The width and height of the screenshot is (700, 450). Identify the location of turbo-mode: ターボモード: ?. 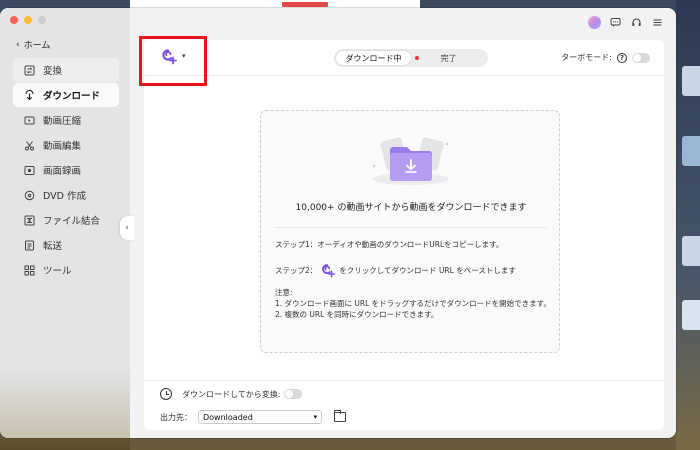
(605, 57).